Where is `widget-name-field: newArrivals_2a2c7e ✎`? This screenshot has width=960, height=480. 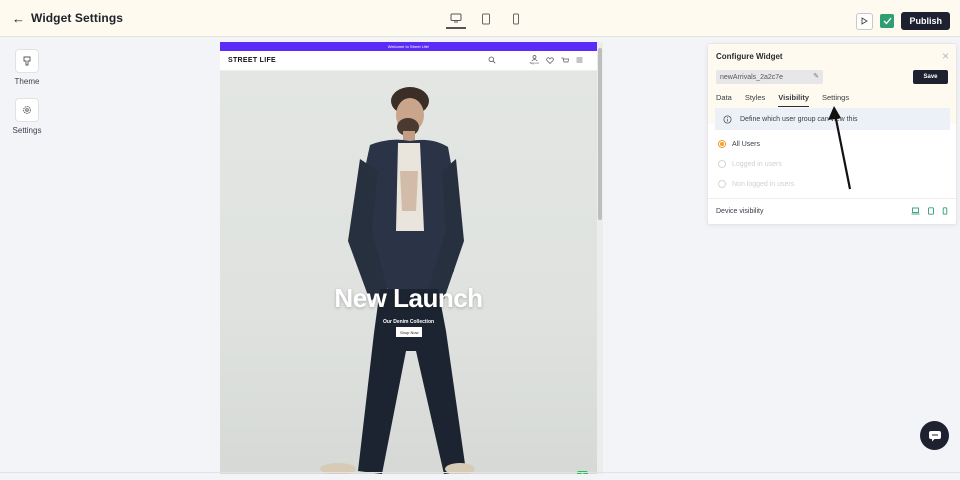
widget-name-field: newArrivals_2a2c7e ✎ is located at coordinates (769, 77).